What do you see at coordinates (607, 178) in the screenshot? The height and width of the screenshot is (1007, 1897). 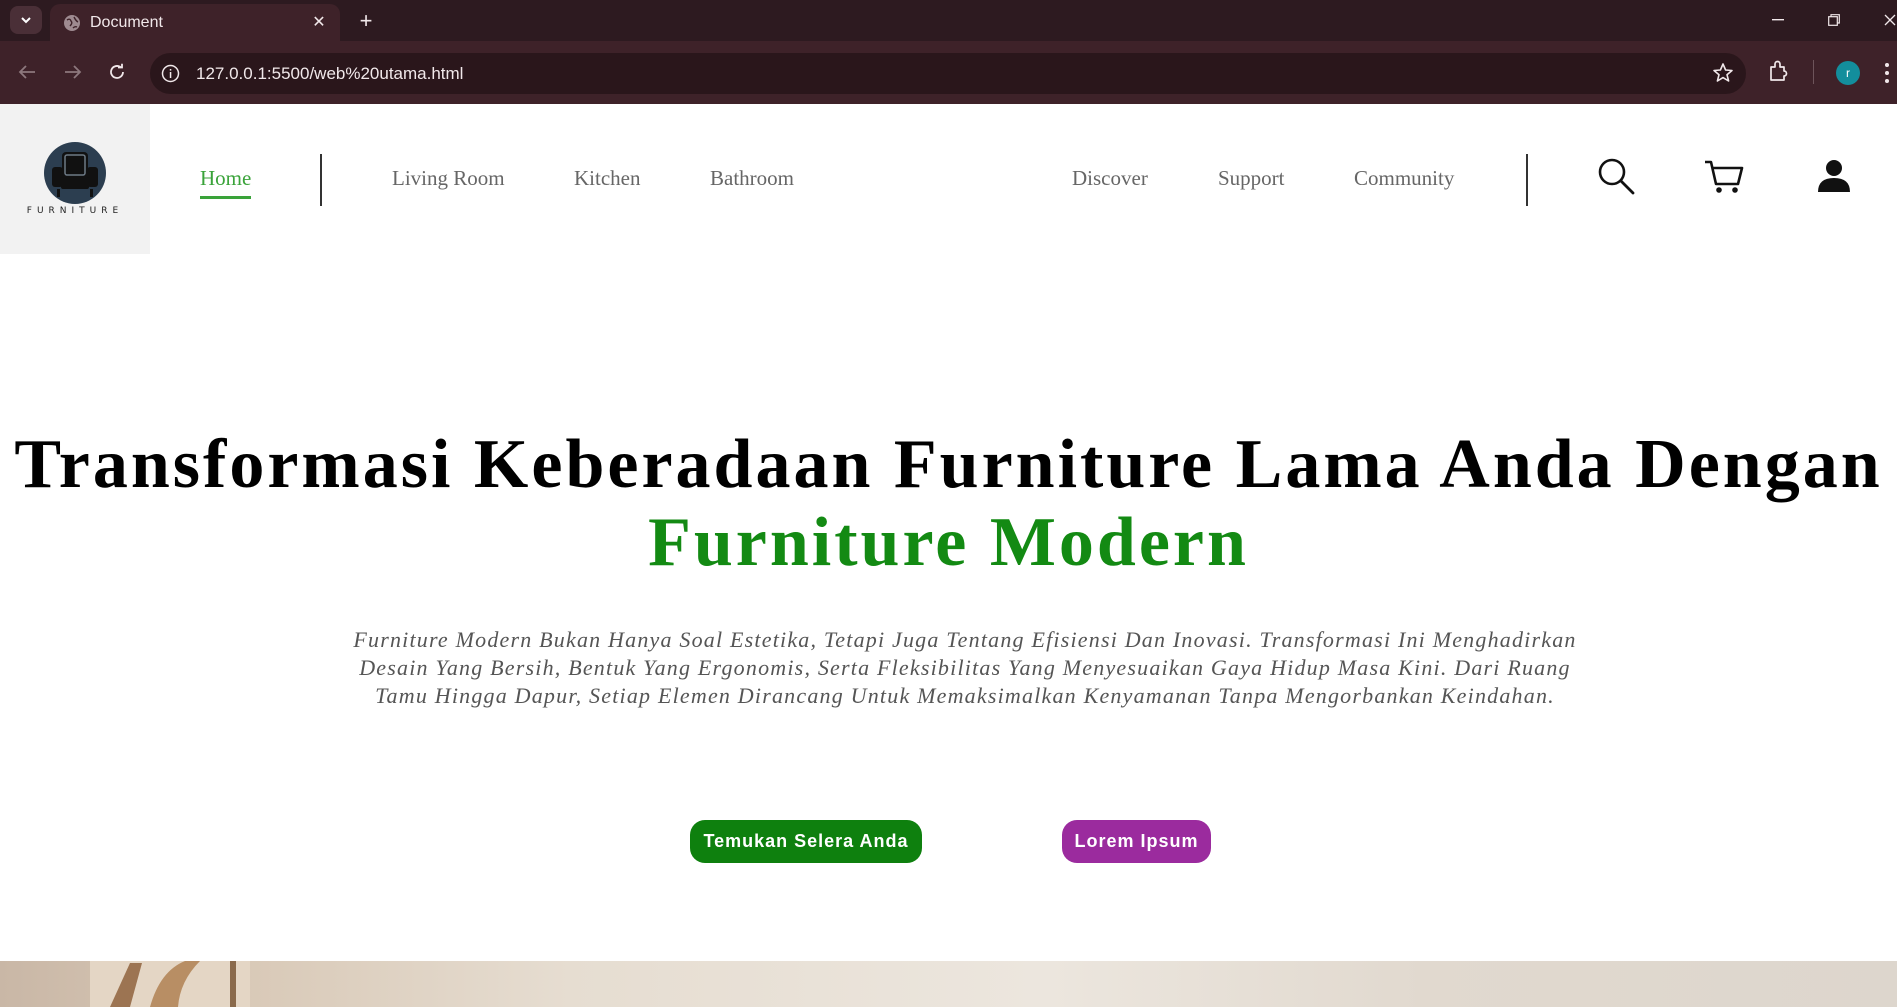 I see `nav-kitchen: Kitchen` at bounding box center [607, 178].